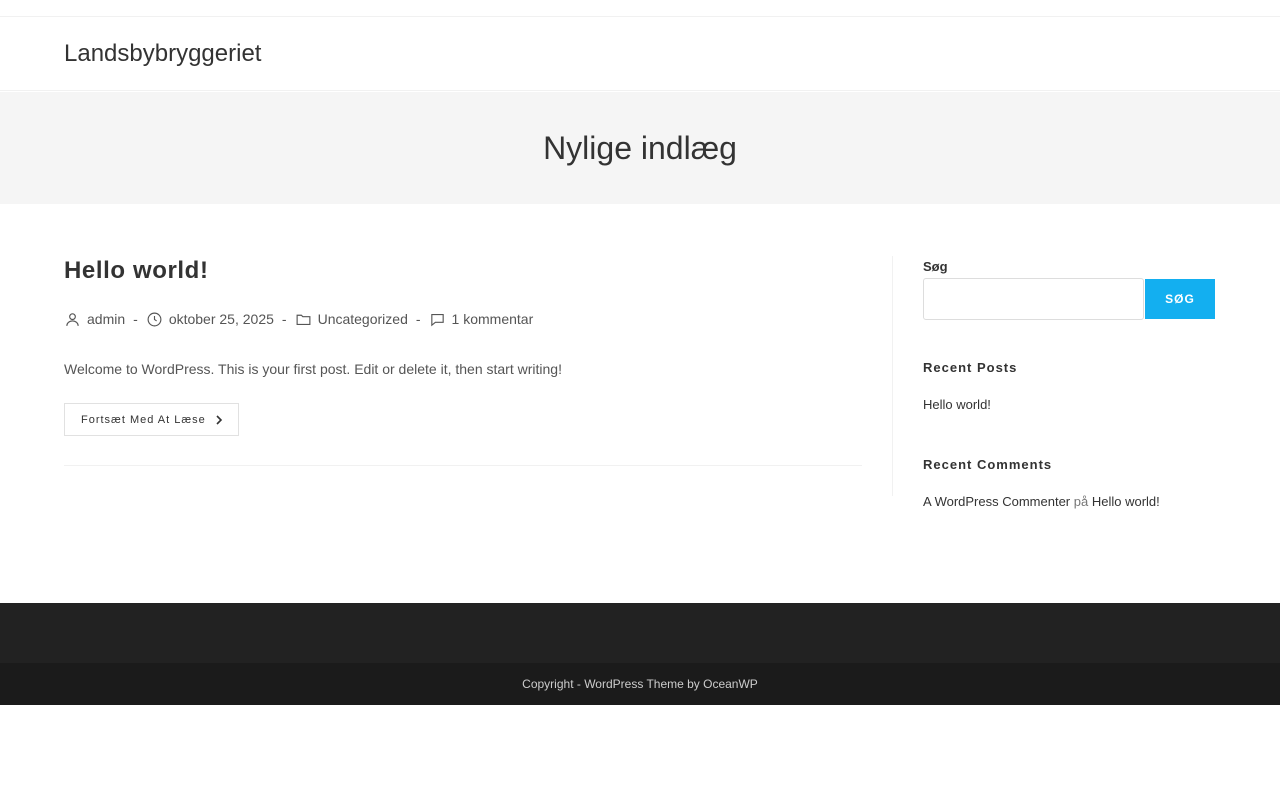  I want to click on read-more-label: Fortsæt Med At Læse, so click(143, 419).